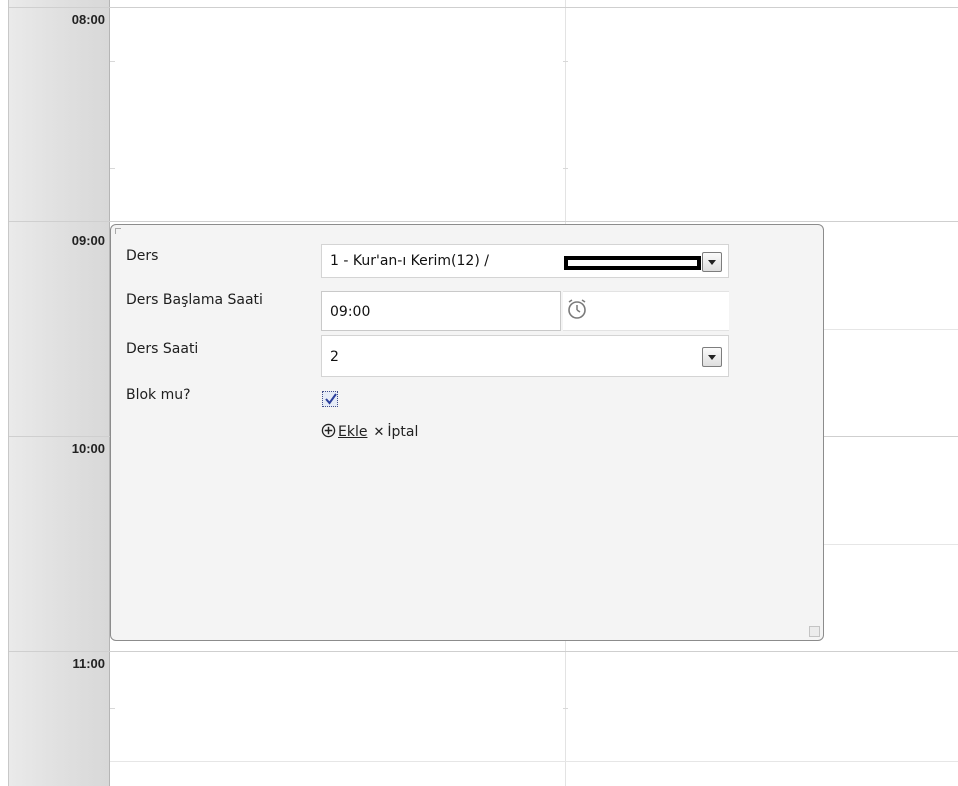 This screenshot has width=958, height=786. What do you see at coordinates (378, 432) in the screenshot?
I see `close-icon: ✕` at bounding box center [378, 432].